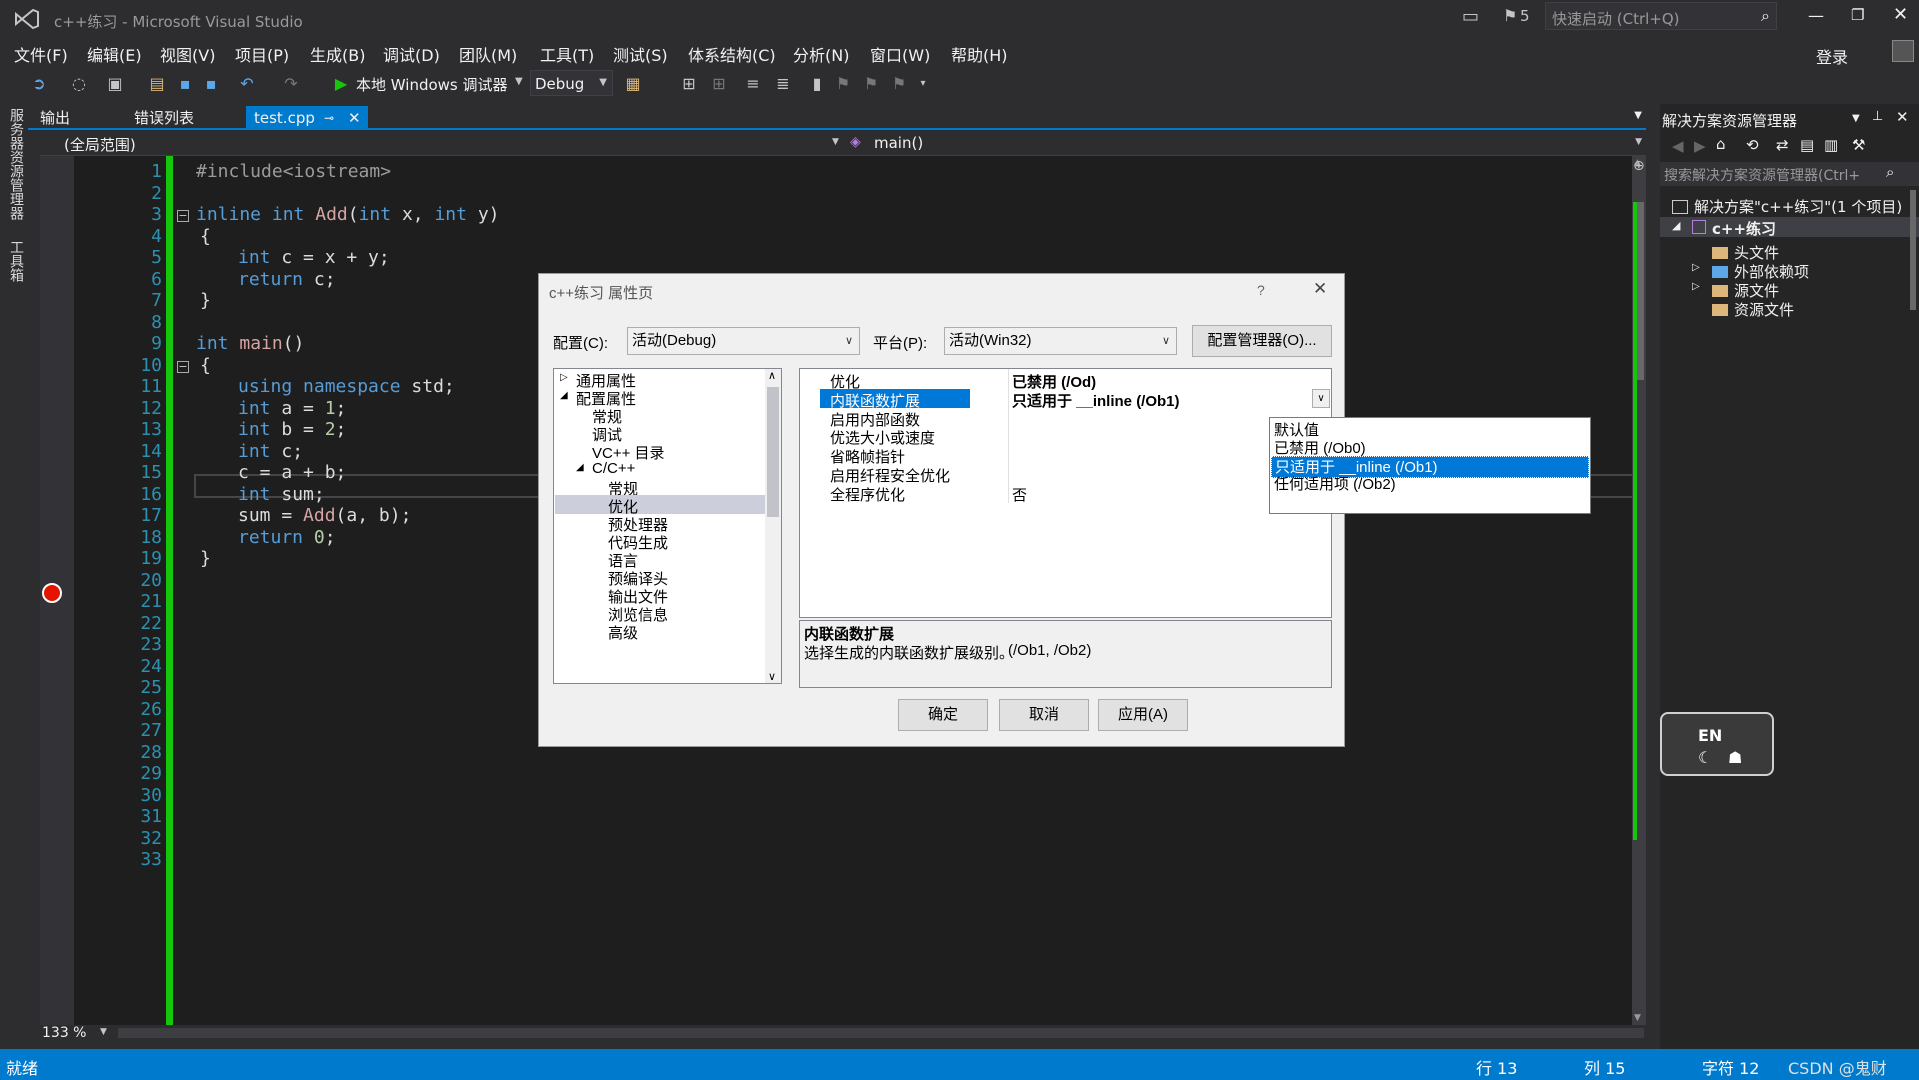  Describe the element at coordinates (943, 715) in the screenshot. I see `ok-button: 确定` at that location.